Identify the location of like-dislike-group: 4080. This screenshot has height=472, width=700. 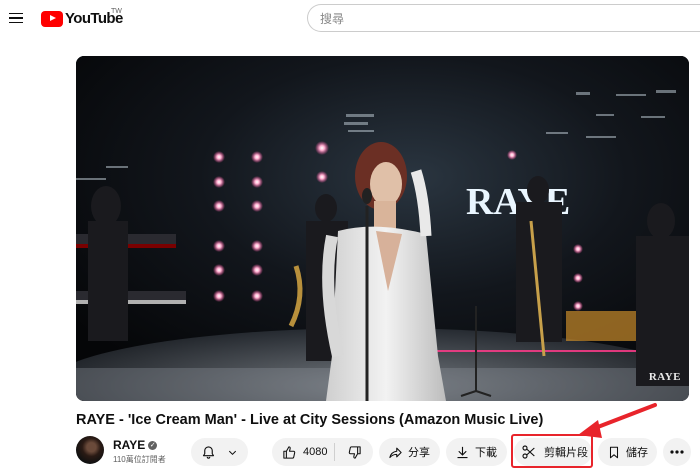
(322, 452).